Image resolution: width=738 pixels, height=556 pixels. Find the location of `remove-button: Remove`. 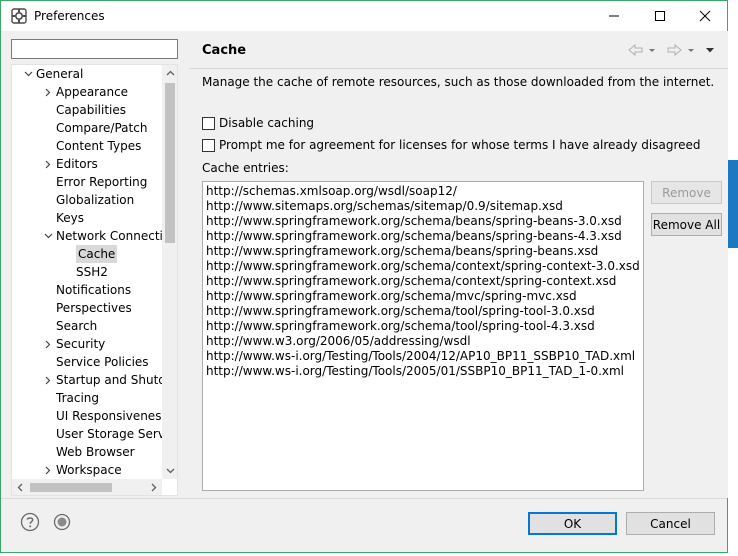

remove-button: Remove is located at coordinates (686, 192).